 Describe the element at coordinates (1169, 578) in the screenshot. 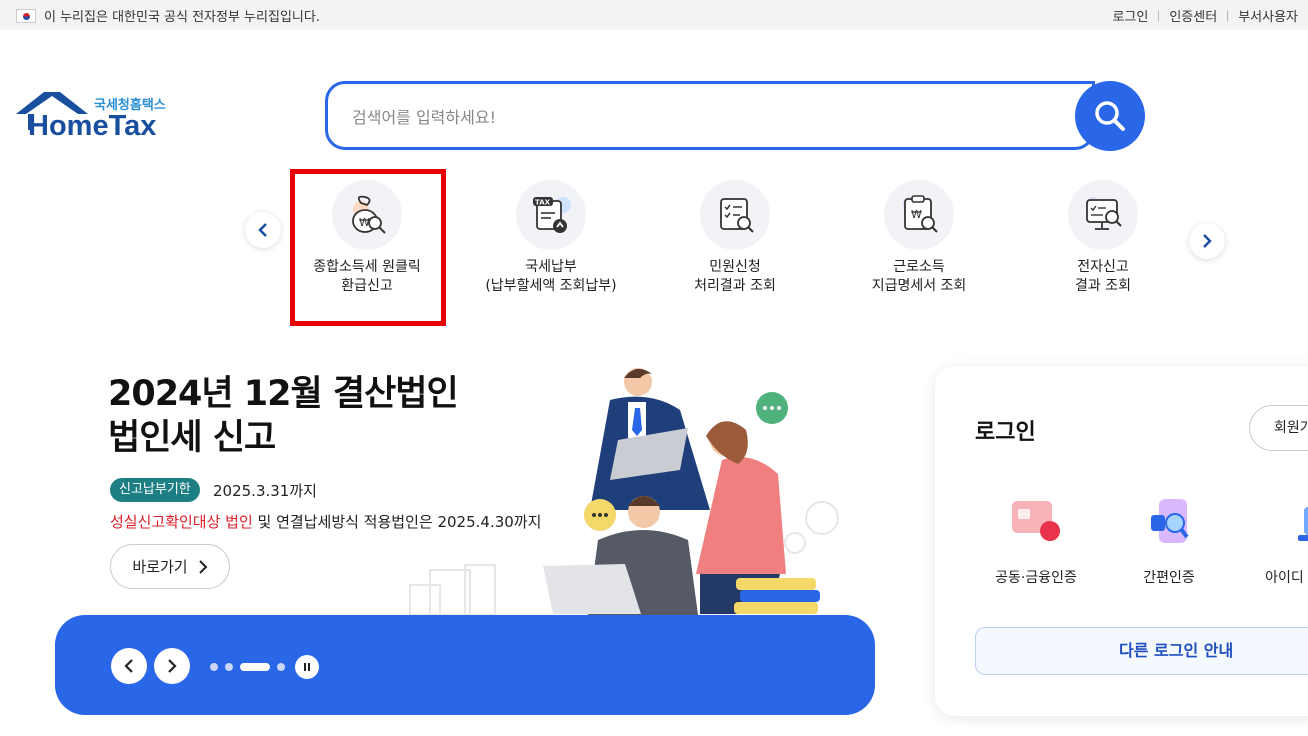

I see `login-option-label: 간편인증` at that location.